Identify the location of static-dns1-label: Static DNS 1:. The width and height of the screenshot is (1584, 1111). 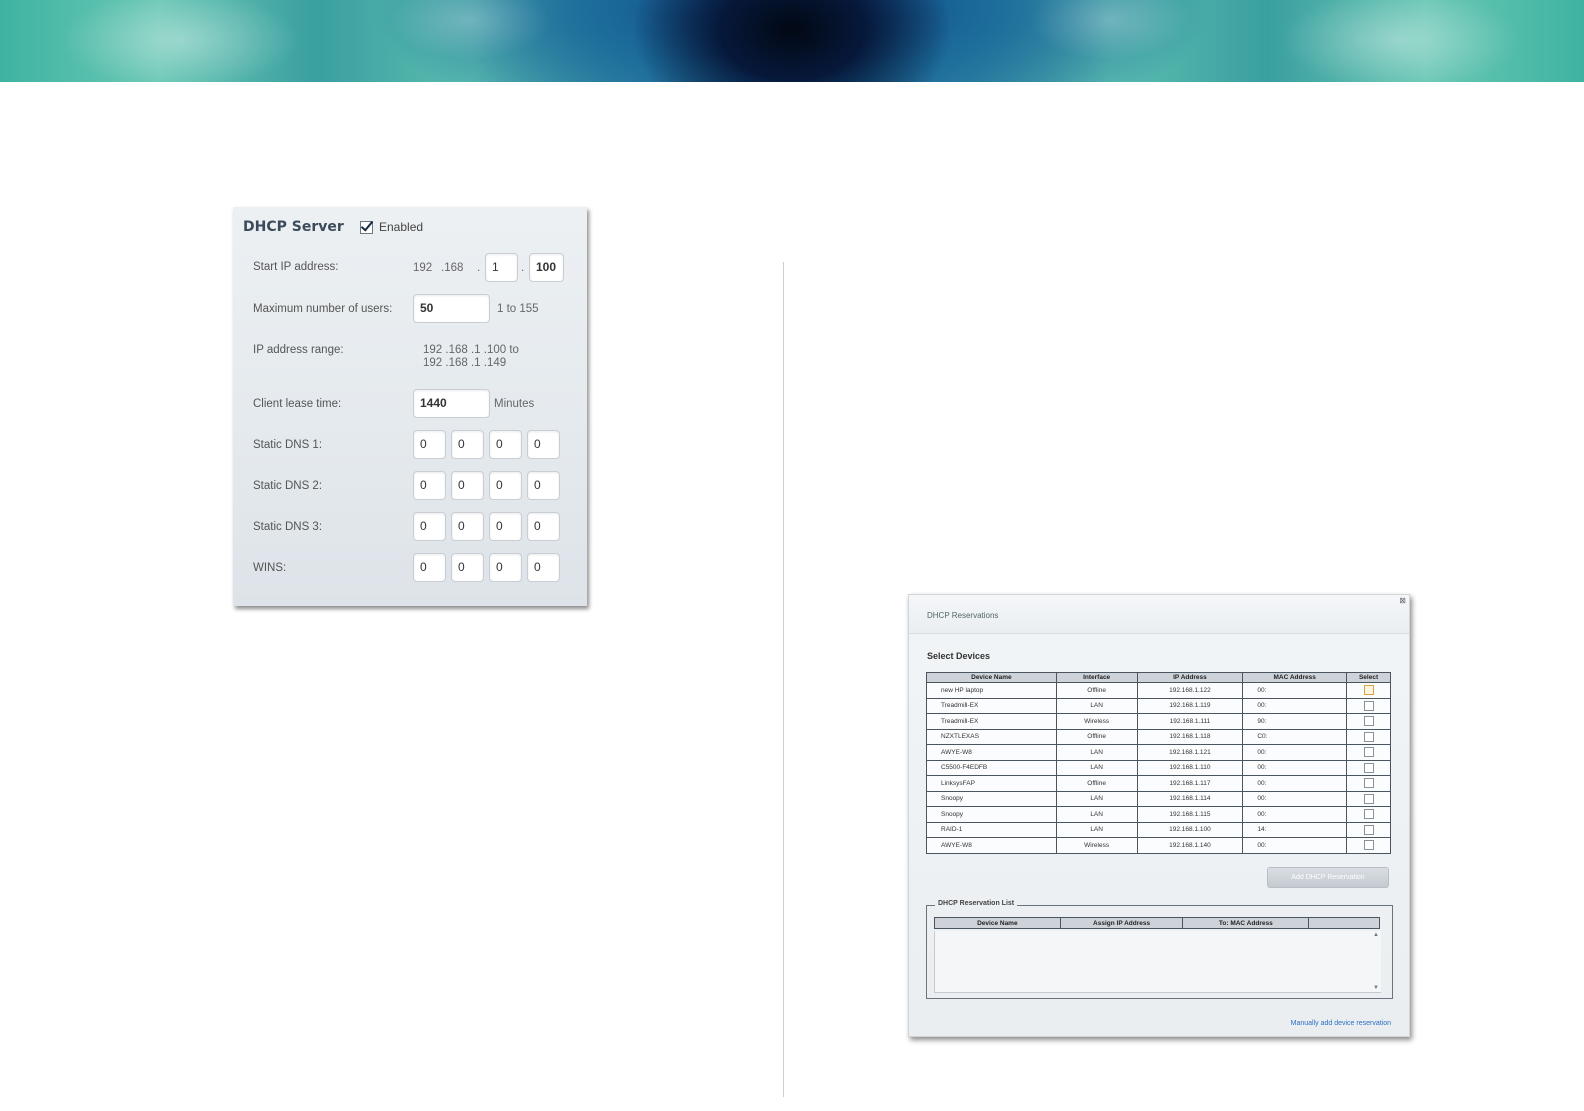
(288, 445).